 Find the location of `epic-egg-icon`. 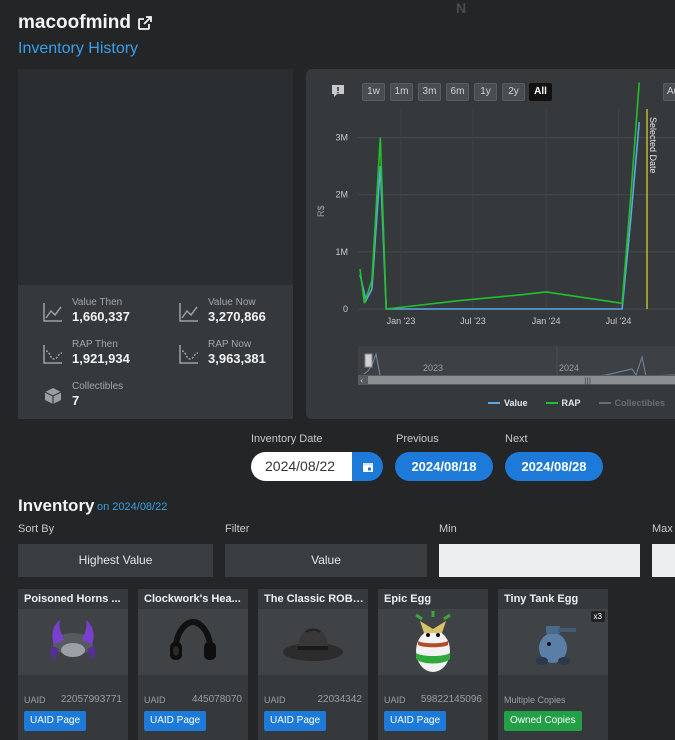

epic-egg-icon is located at coordinates (433, 641).